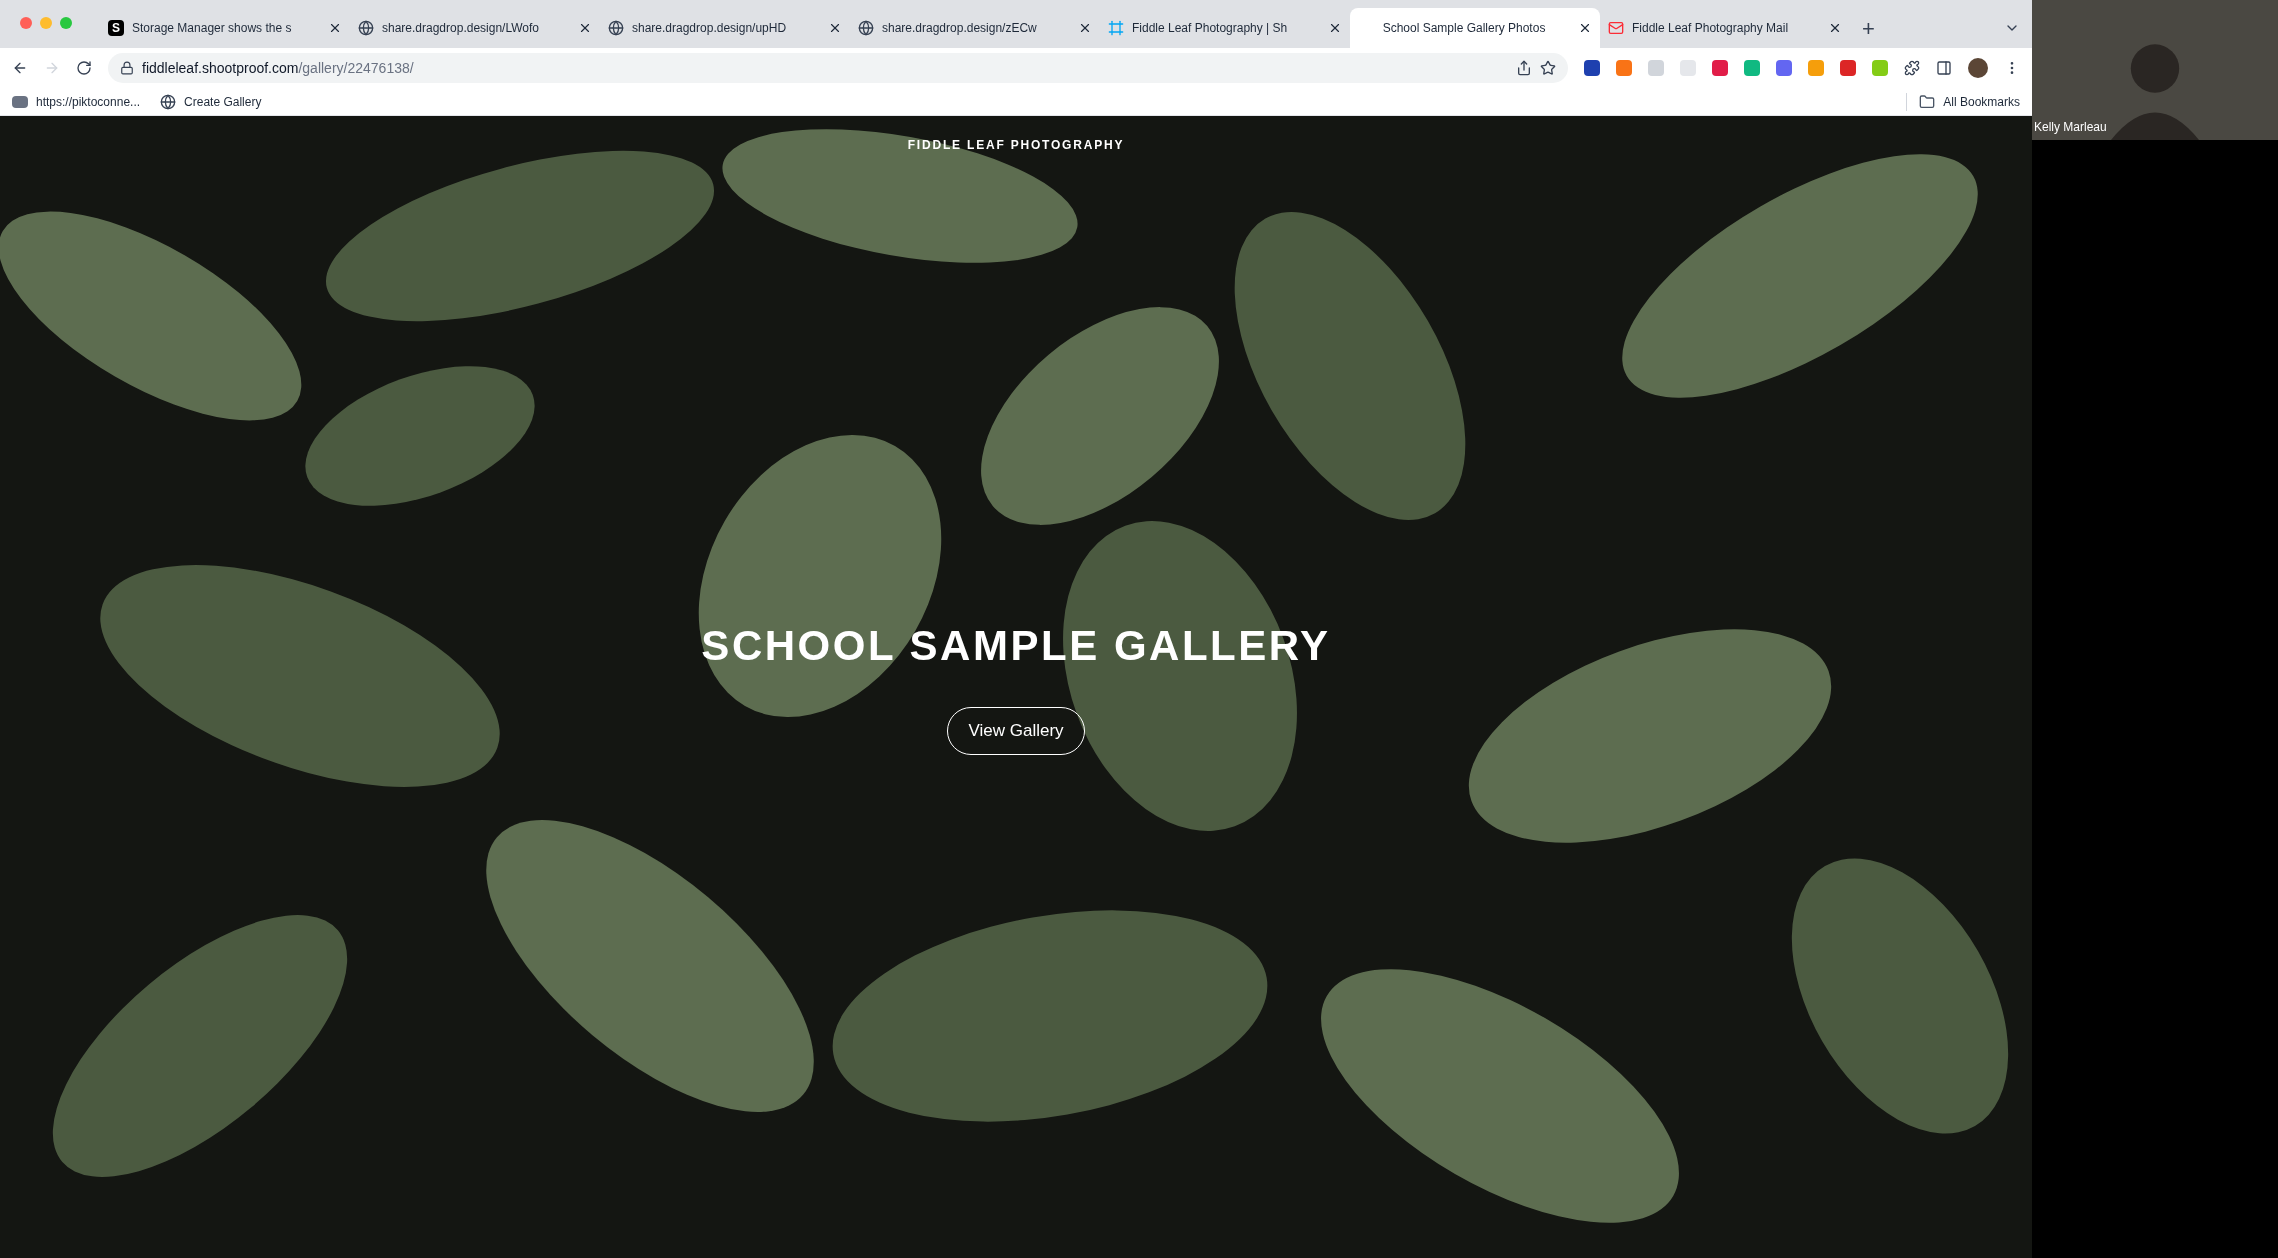 The width and height of the screenshot is (2278, 1258). Describe the element at coordinates (127, 68) in the screenshot. I see `lock-icon` at that location.